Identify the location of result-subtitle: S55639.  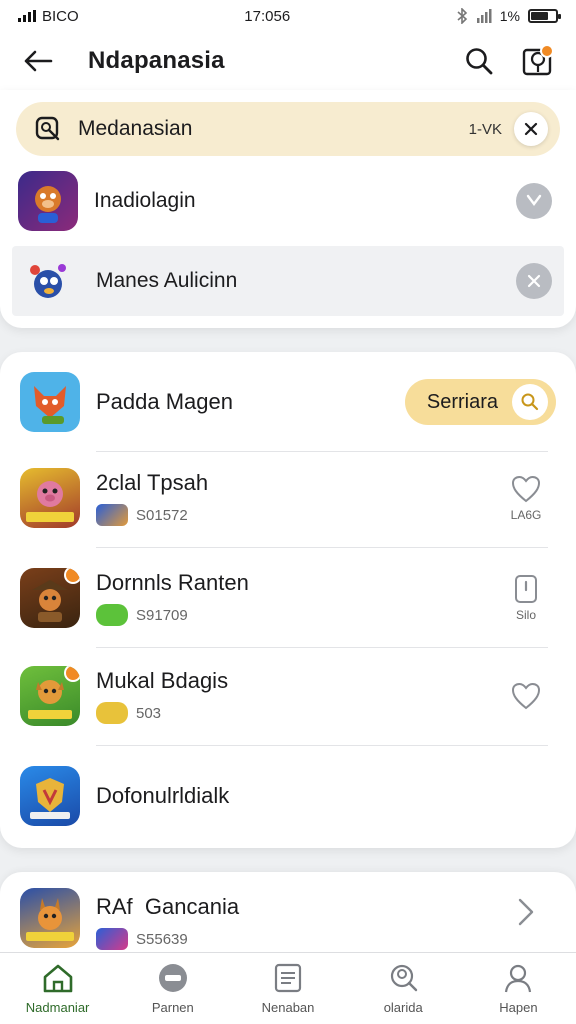
(296, 939).